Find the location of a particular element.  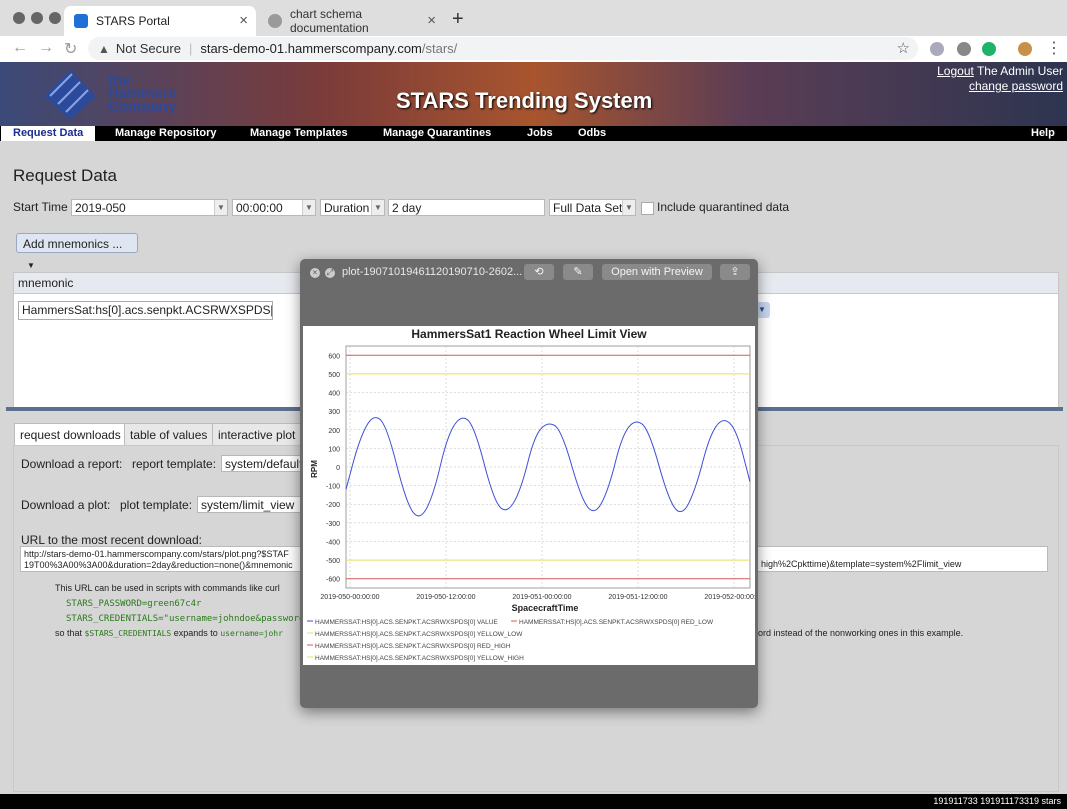

y-tick-label: -300 is located at coordinates (333, 524).